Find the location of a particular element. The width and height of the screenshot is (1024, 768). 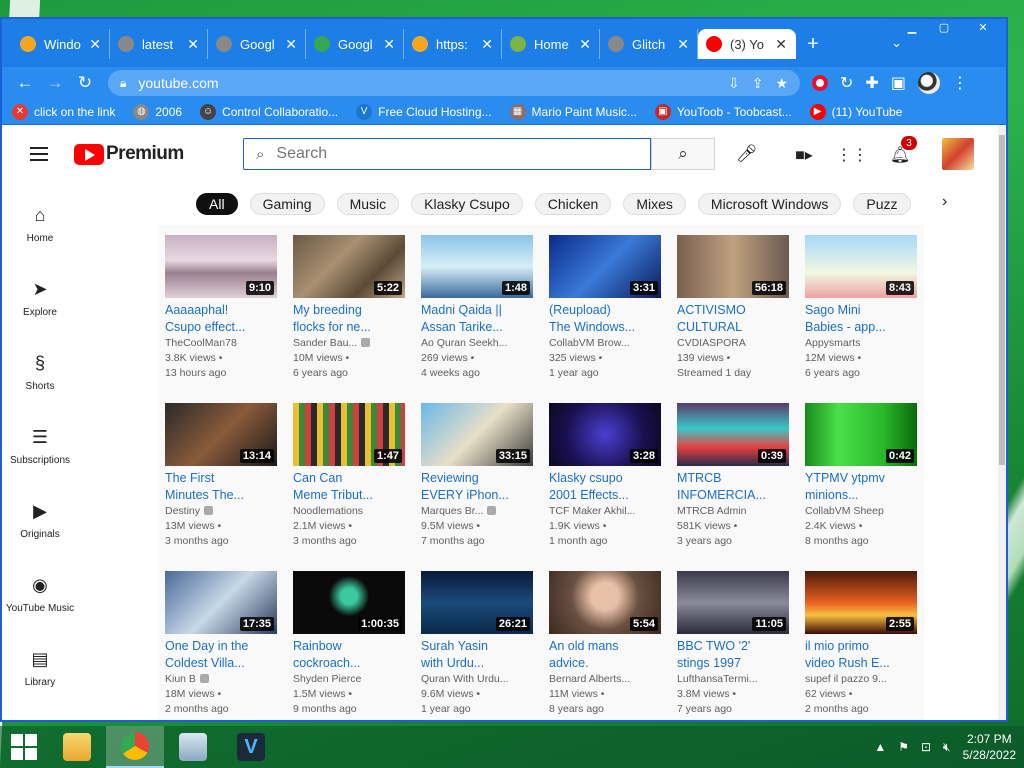

bookmark-item: ▶ (11) YouTube is located at coordinates (855, 111).